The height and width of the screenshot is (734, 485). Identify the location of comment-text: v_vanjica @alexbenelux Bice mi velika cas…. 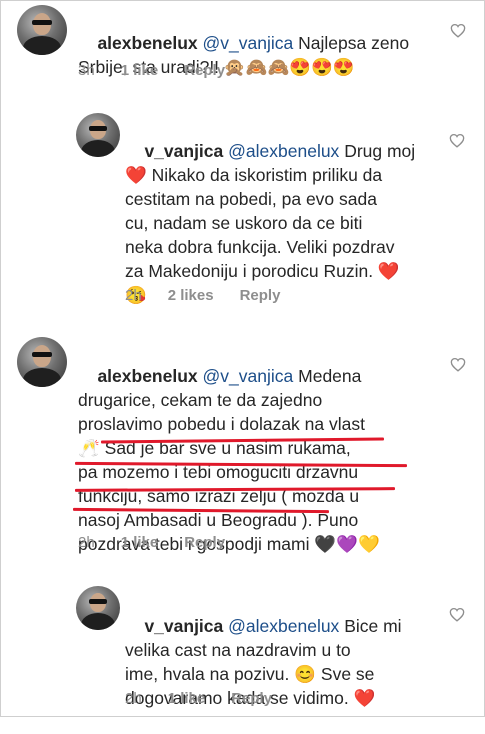
(285, 662).